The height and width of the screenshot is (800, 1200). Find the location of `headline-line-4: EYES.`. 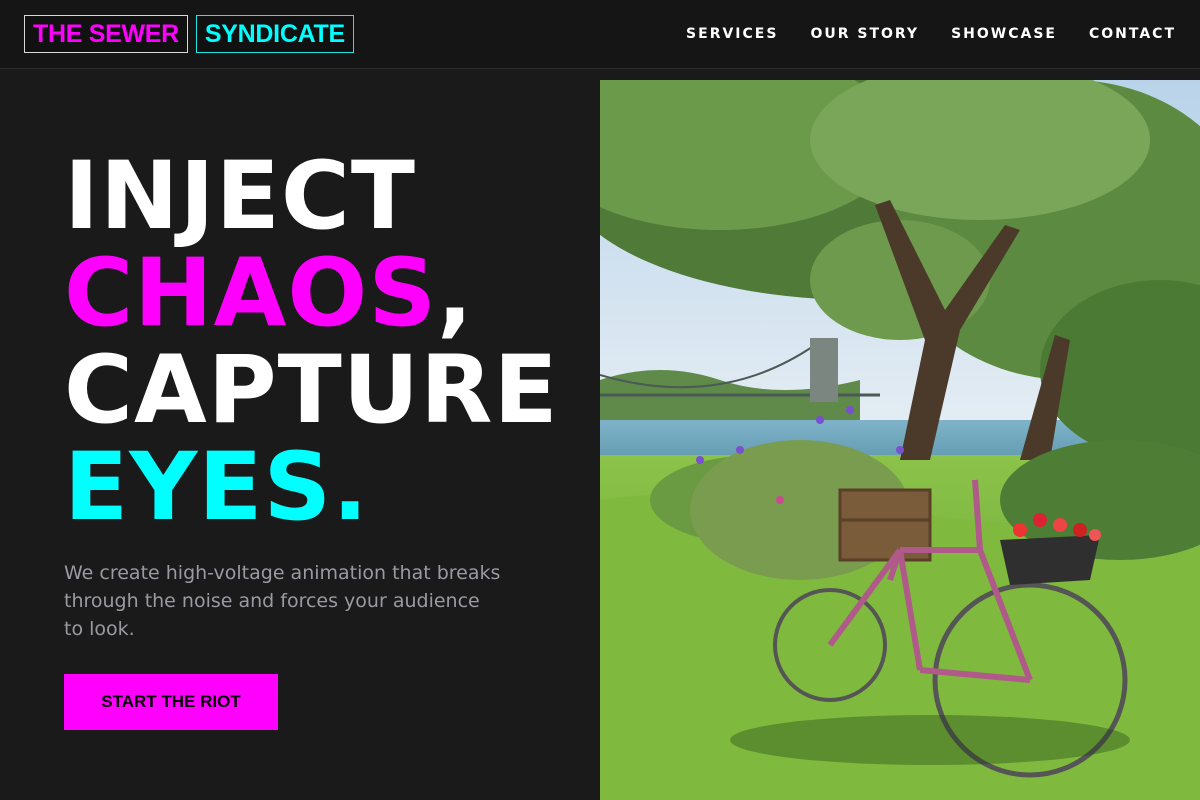

headline-line-4: EYES. is located at coordinates (216, 487).